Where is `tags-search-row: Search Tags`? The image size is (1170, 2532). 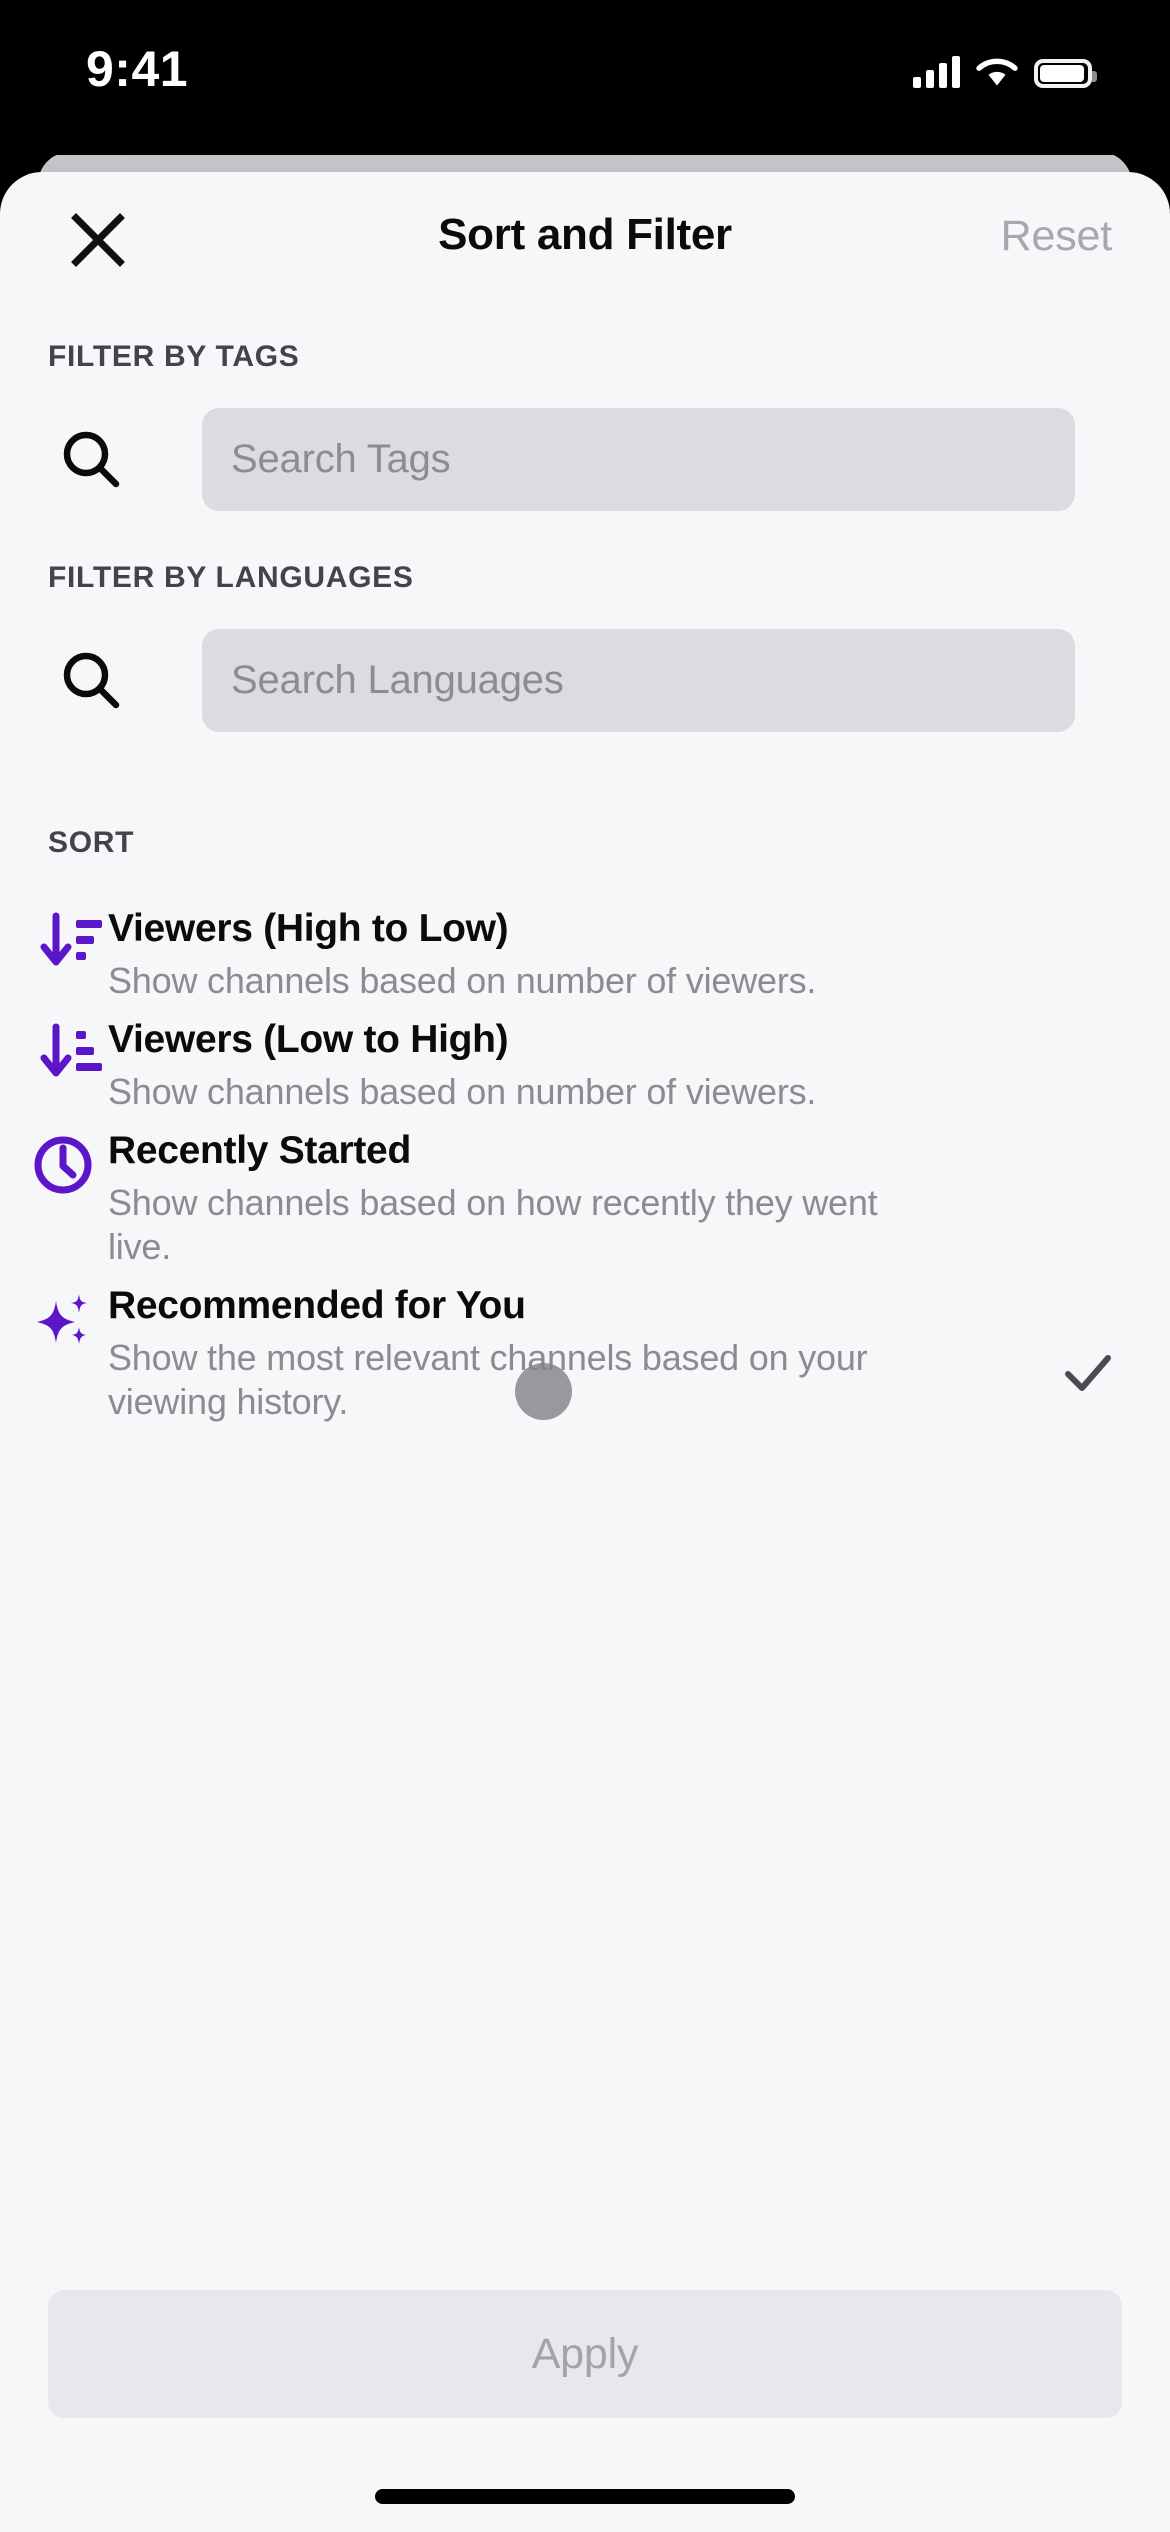
tags-search-row: Search Tags is located at coordinates (585, 459).